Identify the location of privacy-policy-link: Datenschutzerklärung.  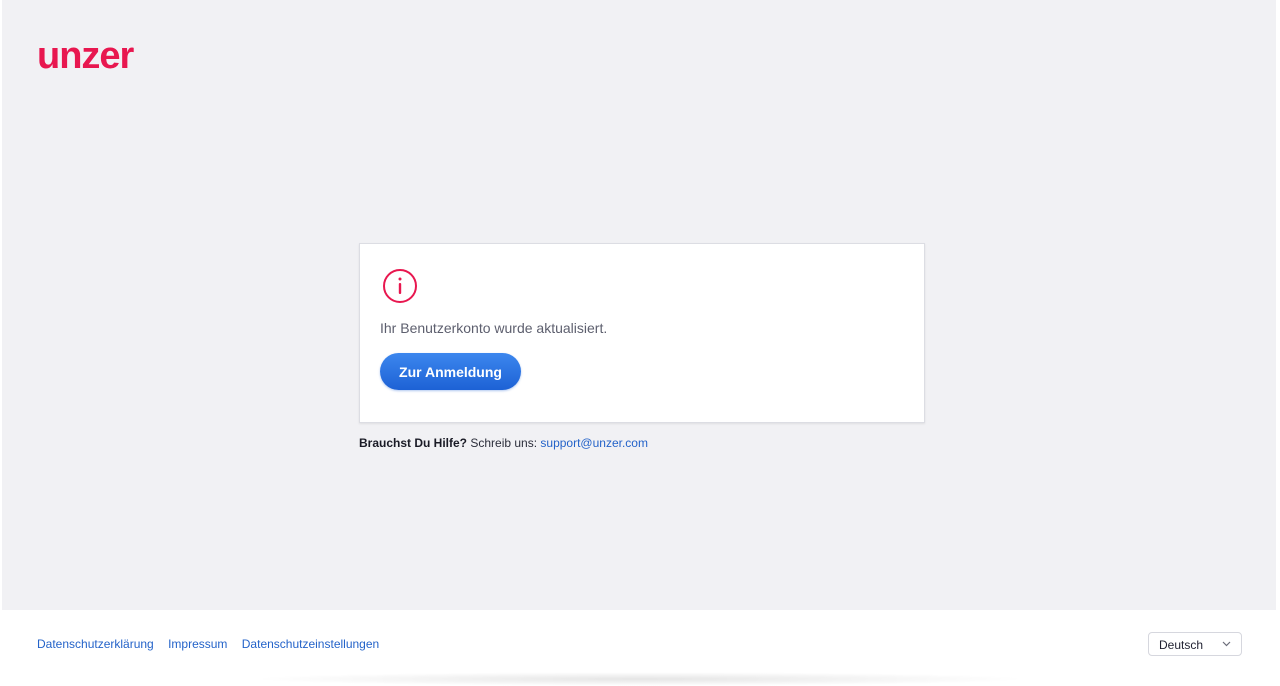
(95, 644).